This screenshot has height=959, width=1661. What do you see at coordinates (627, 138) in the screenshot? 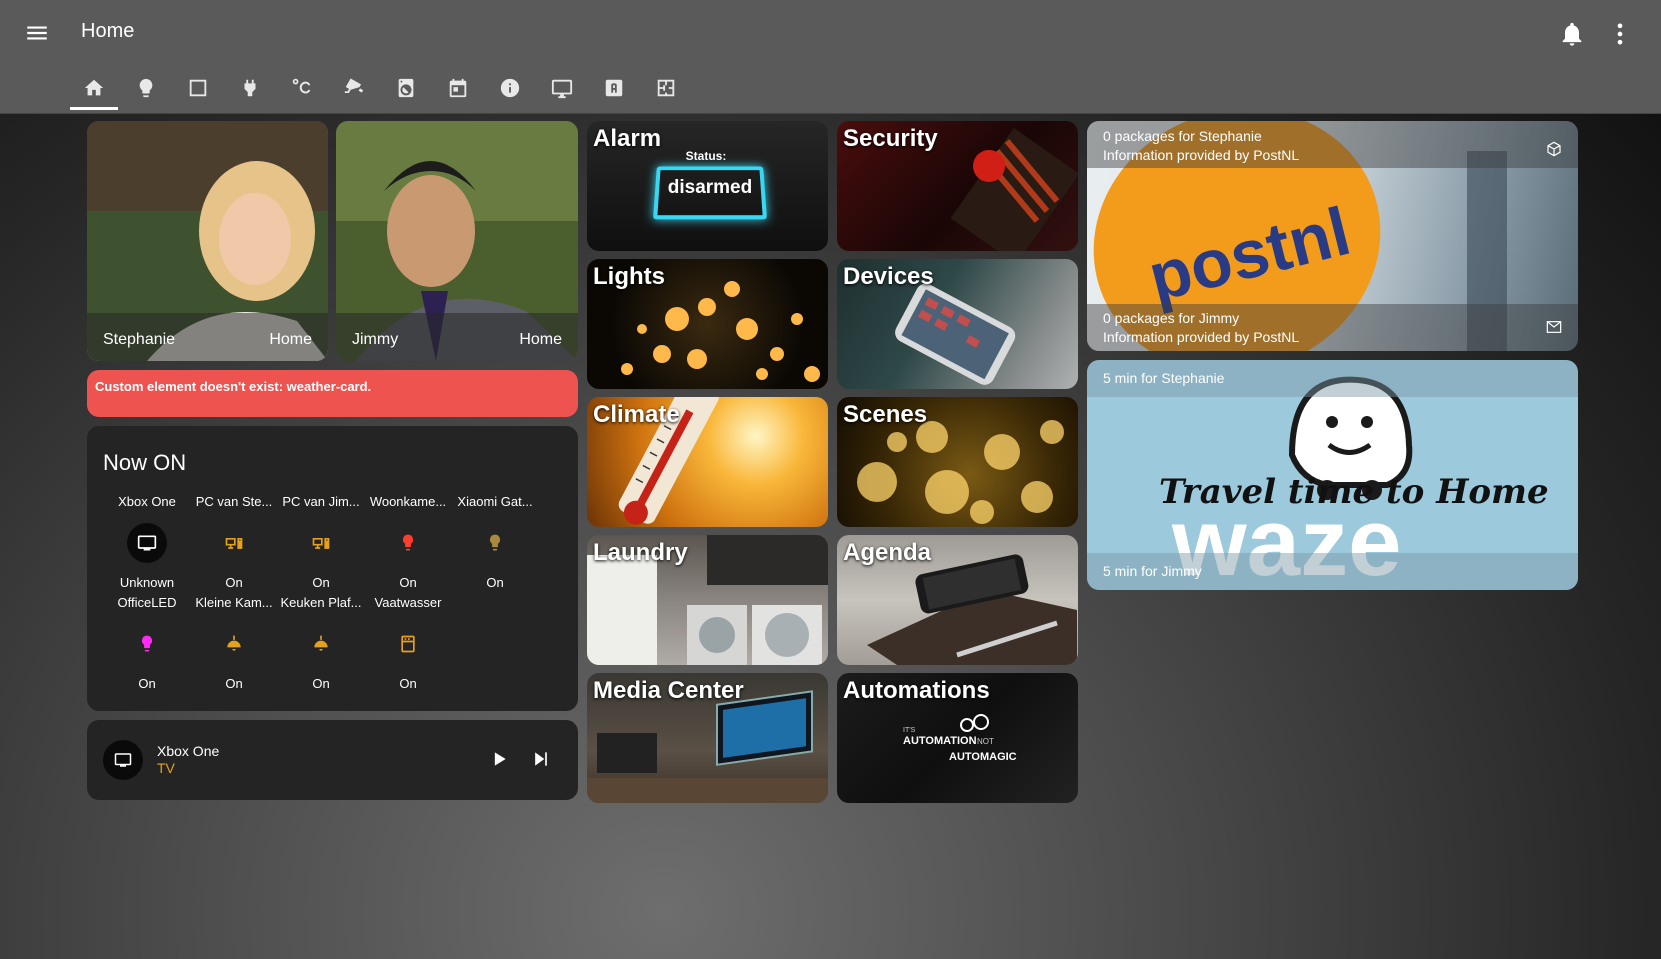
I see `tile-label: Alarm` at bounding box center [627, 138].